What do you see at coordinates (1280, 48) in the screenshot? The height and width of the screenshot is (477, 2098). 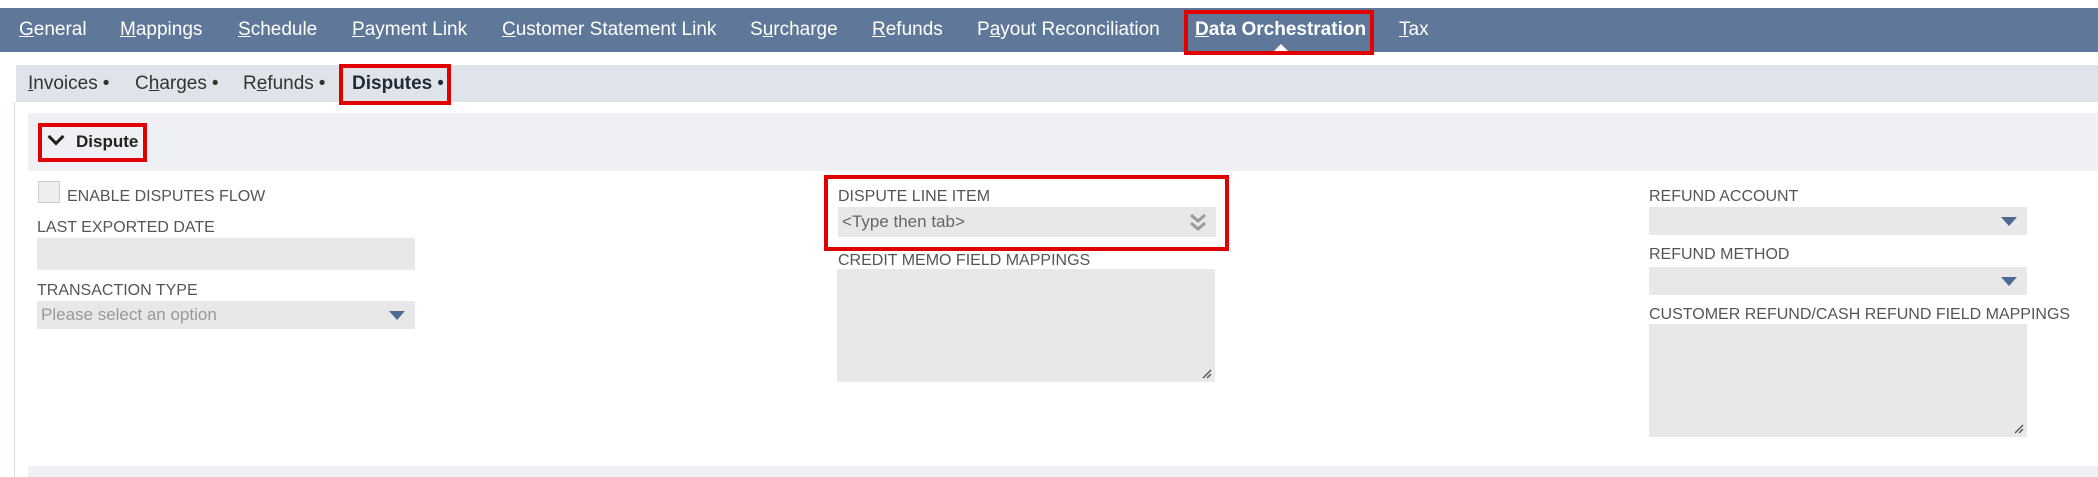 I see `active-tab-caret-icon` at bounding box center [1280, 48].